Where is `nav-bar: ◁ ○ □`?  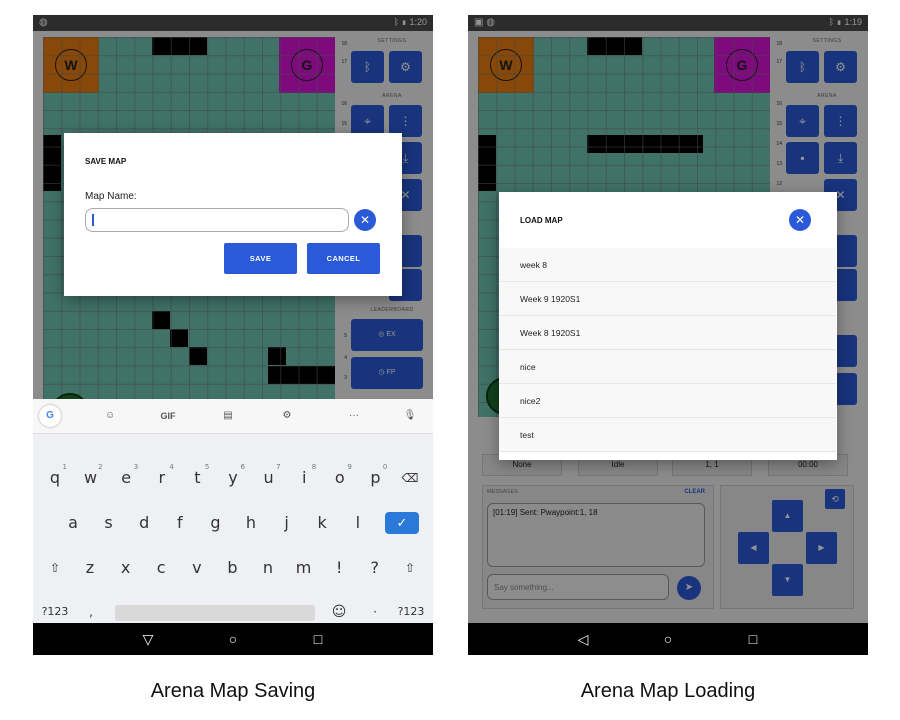
nav-bar: ◁ ○ □ is located at coordinates (668, 639).